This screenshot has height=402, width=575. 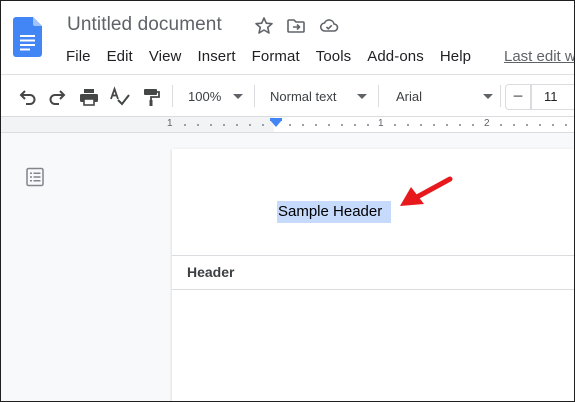 I want to click on horizontal-ruler: 1 1 2, so click(x=287, y=125).